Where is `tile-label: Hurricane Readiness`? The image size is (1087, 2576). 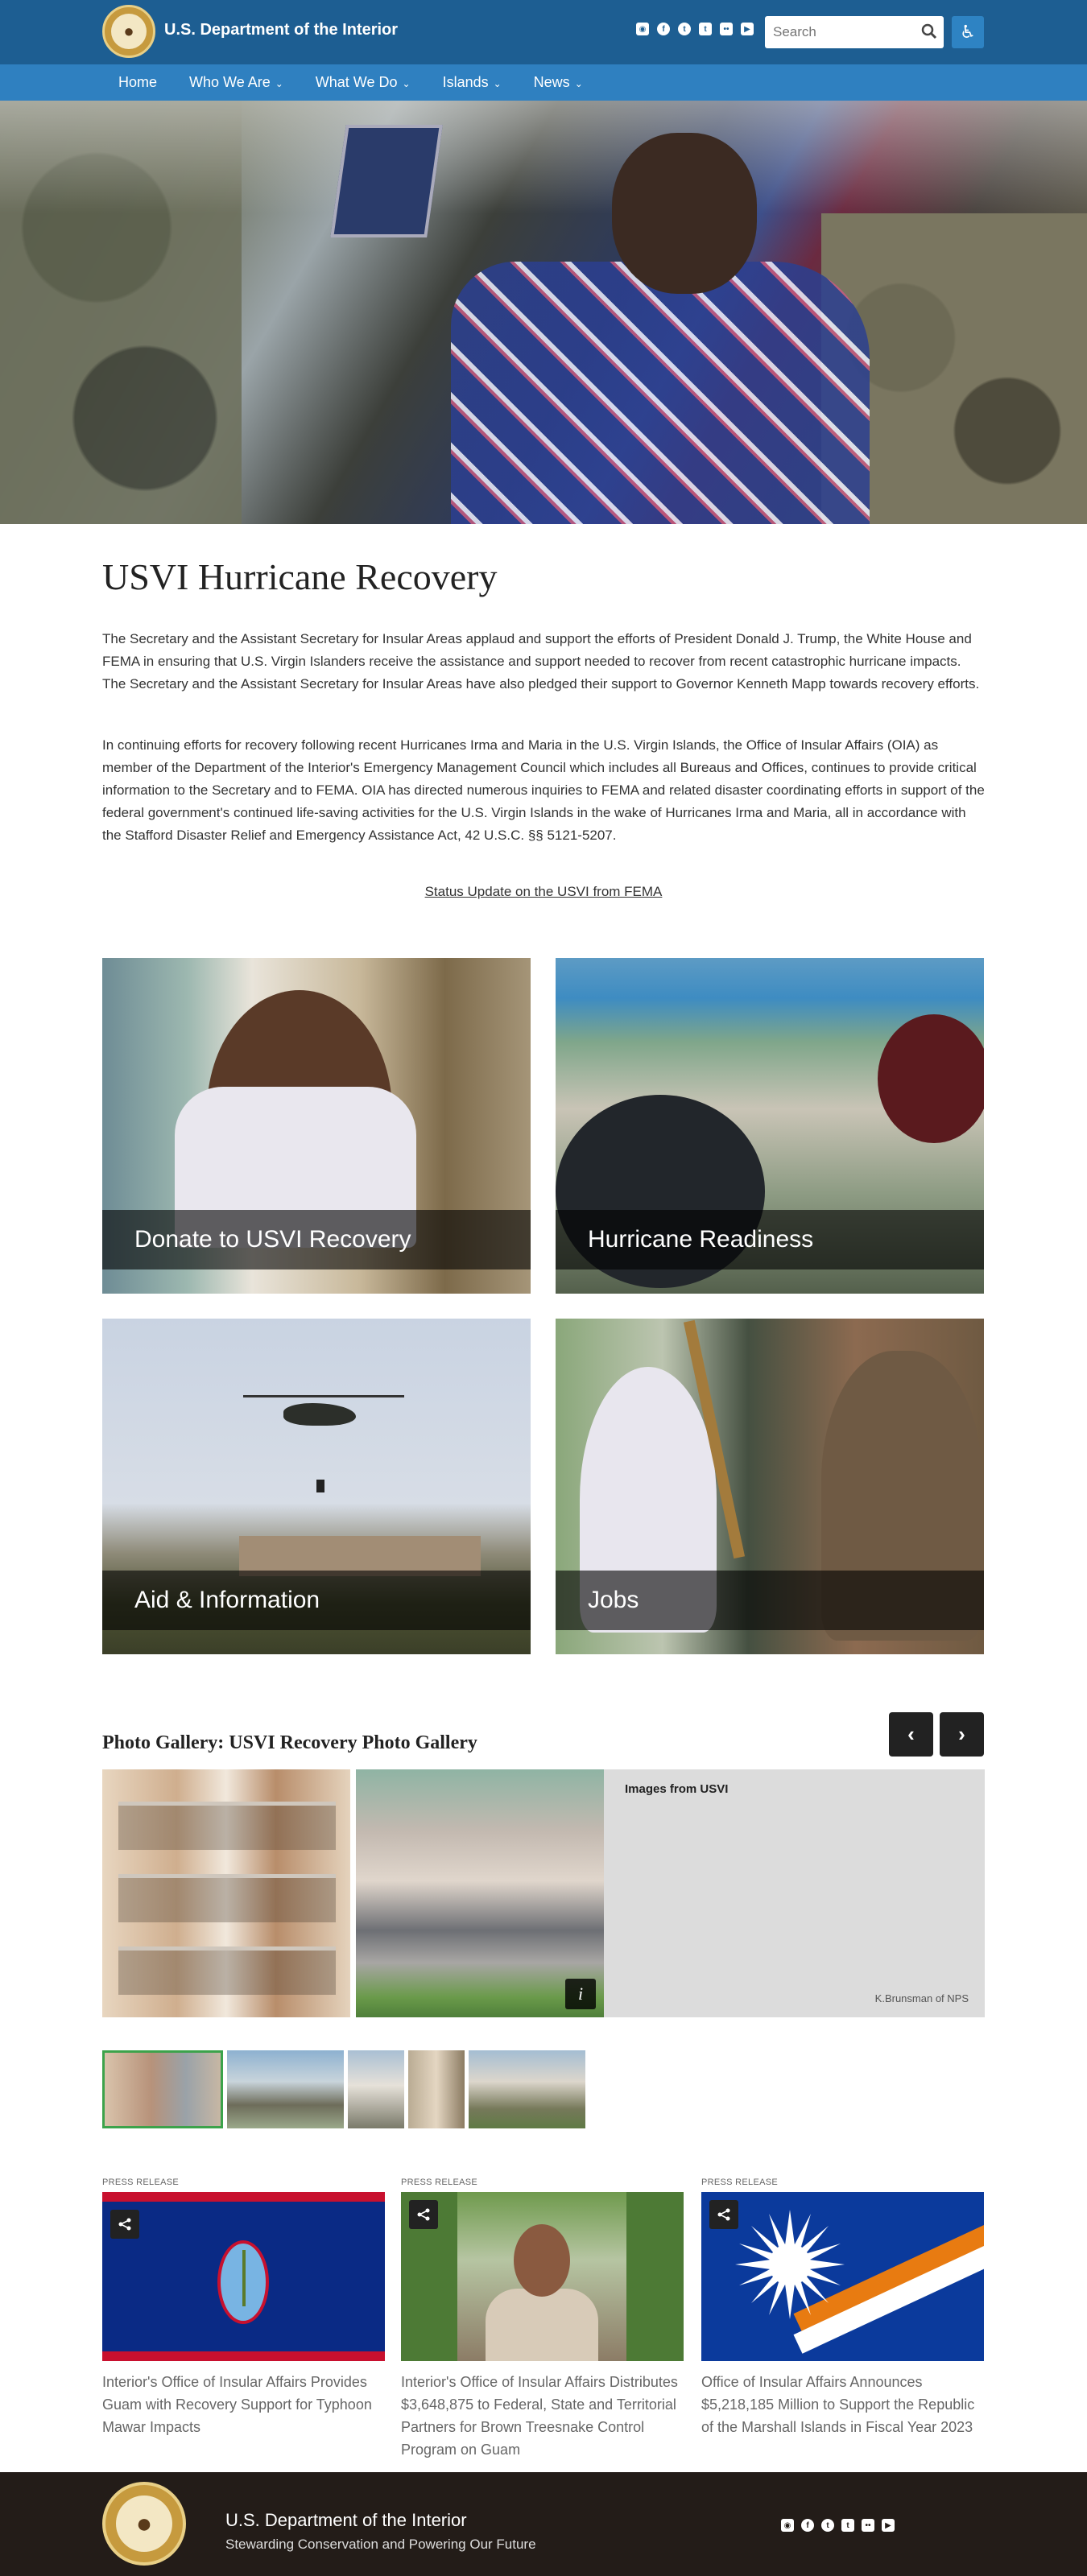 tile-label: Hurricane Readiness is located at coordinates (770, 1239).